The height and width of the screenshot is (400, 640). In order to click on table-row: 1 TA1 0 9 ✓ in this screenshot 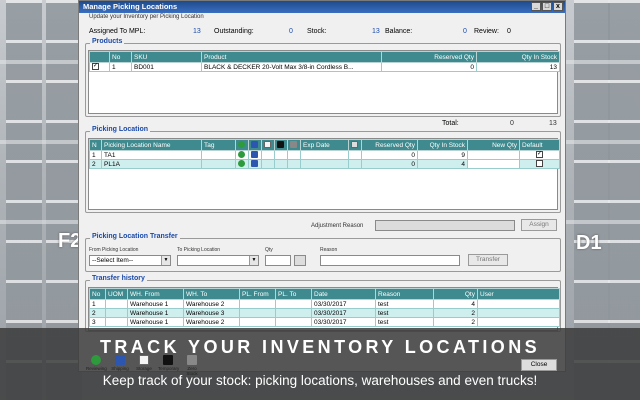, I will do `click(324, 155)`.